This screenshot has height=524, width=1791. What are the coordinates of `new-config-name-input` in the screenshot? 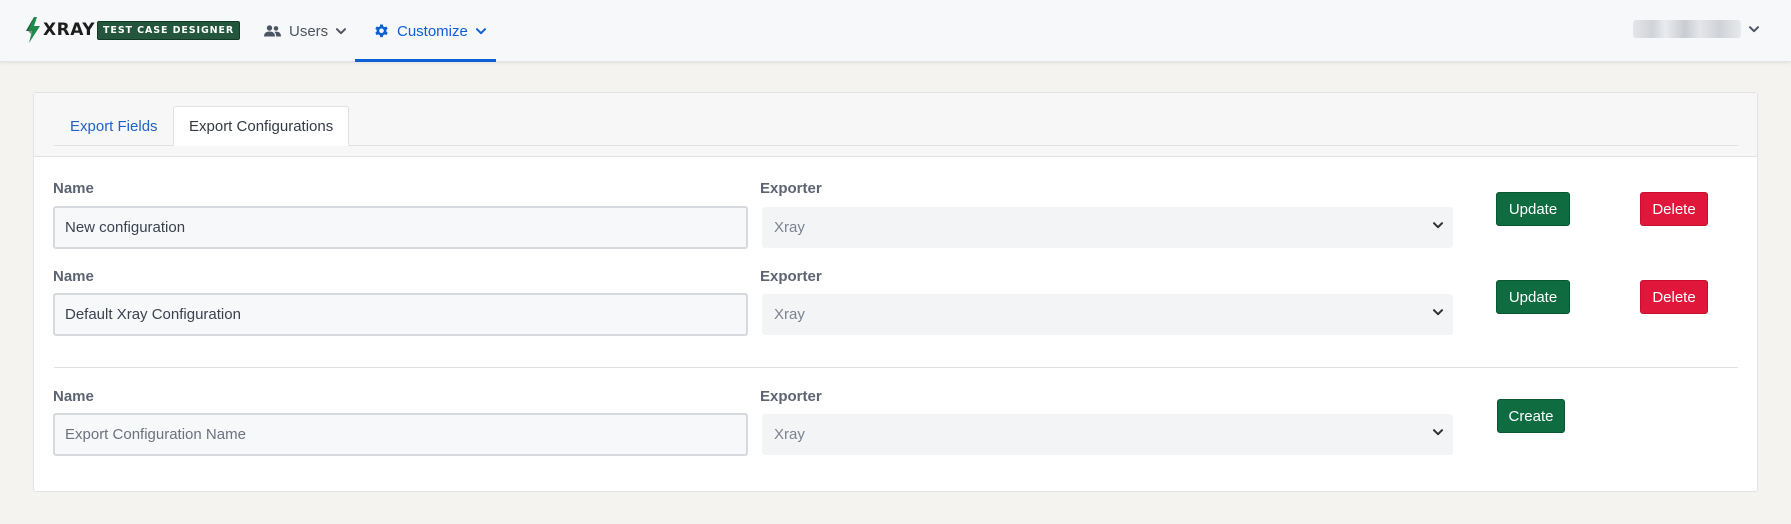 It's located at (400, 434).